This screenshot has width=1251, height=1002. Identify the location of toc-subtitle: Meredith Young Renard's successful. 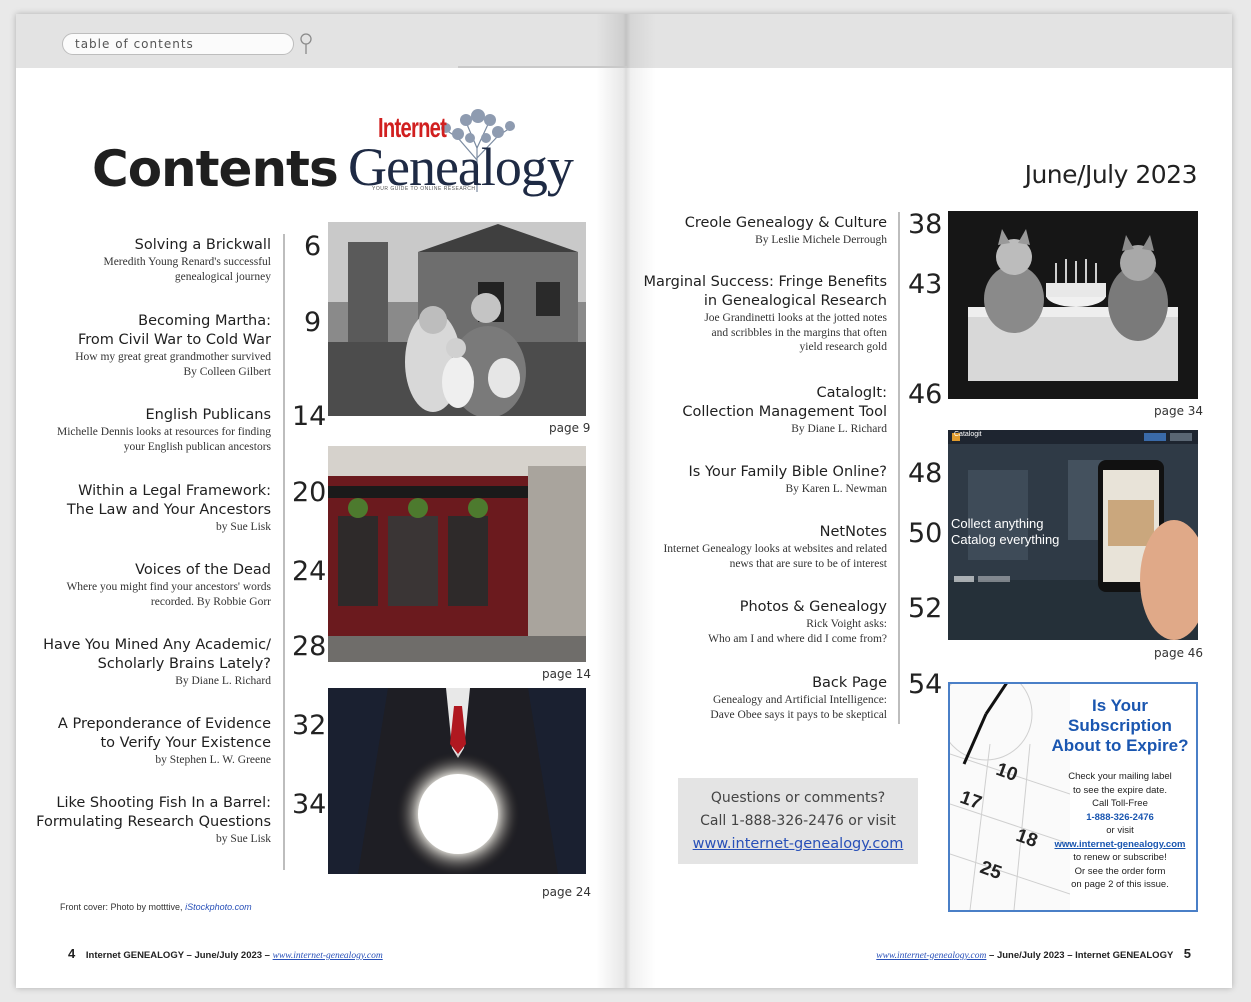
(187, 262).